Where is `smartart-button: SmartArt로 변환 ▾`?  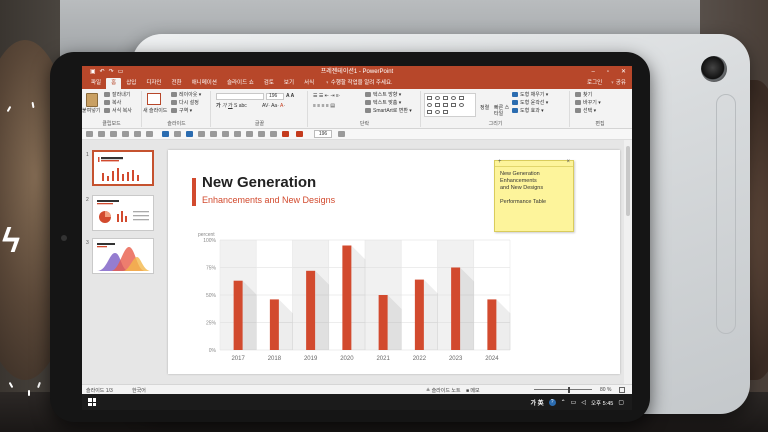
smartart-button: SmartArt로 변환 ▾ is located at coordinates (388, 111).